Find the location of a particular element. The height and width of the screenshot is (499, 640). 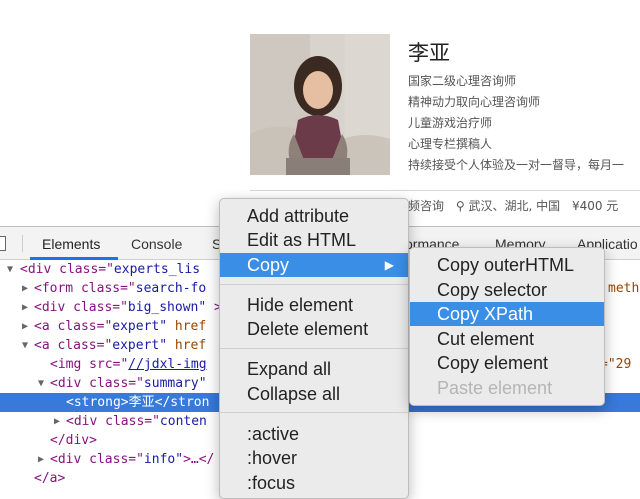

device-toolbar-icon is located at coordinates (3, 243).